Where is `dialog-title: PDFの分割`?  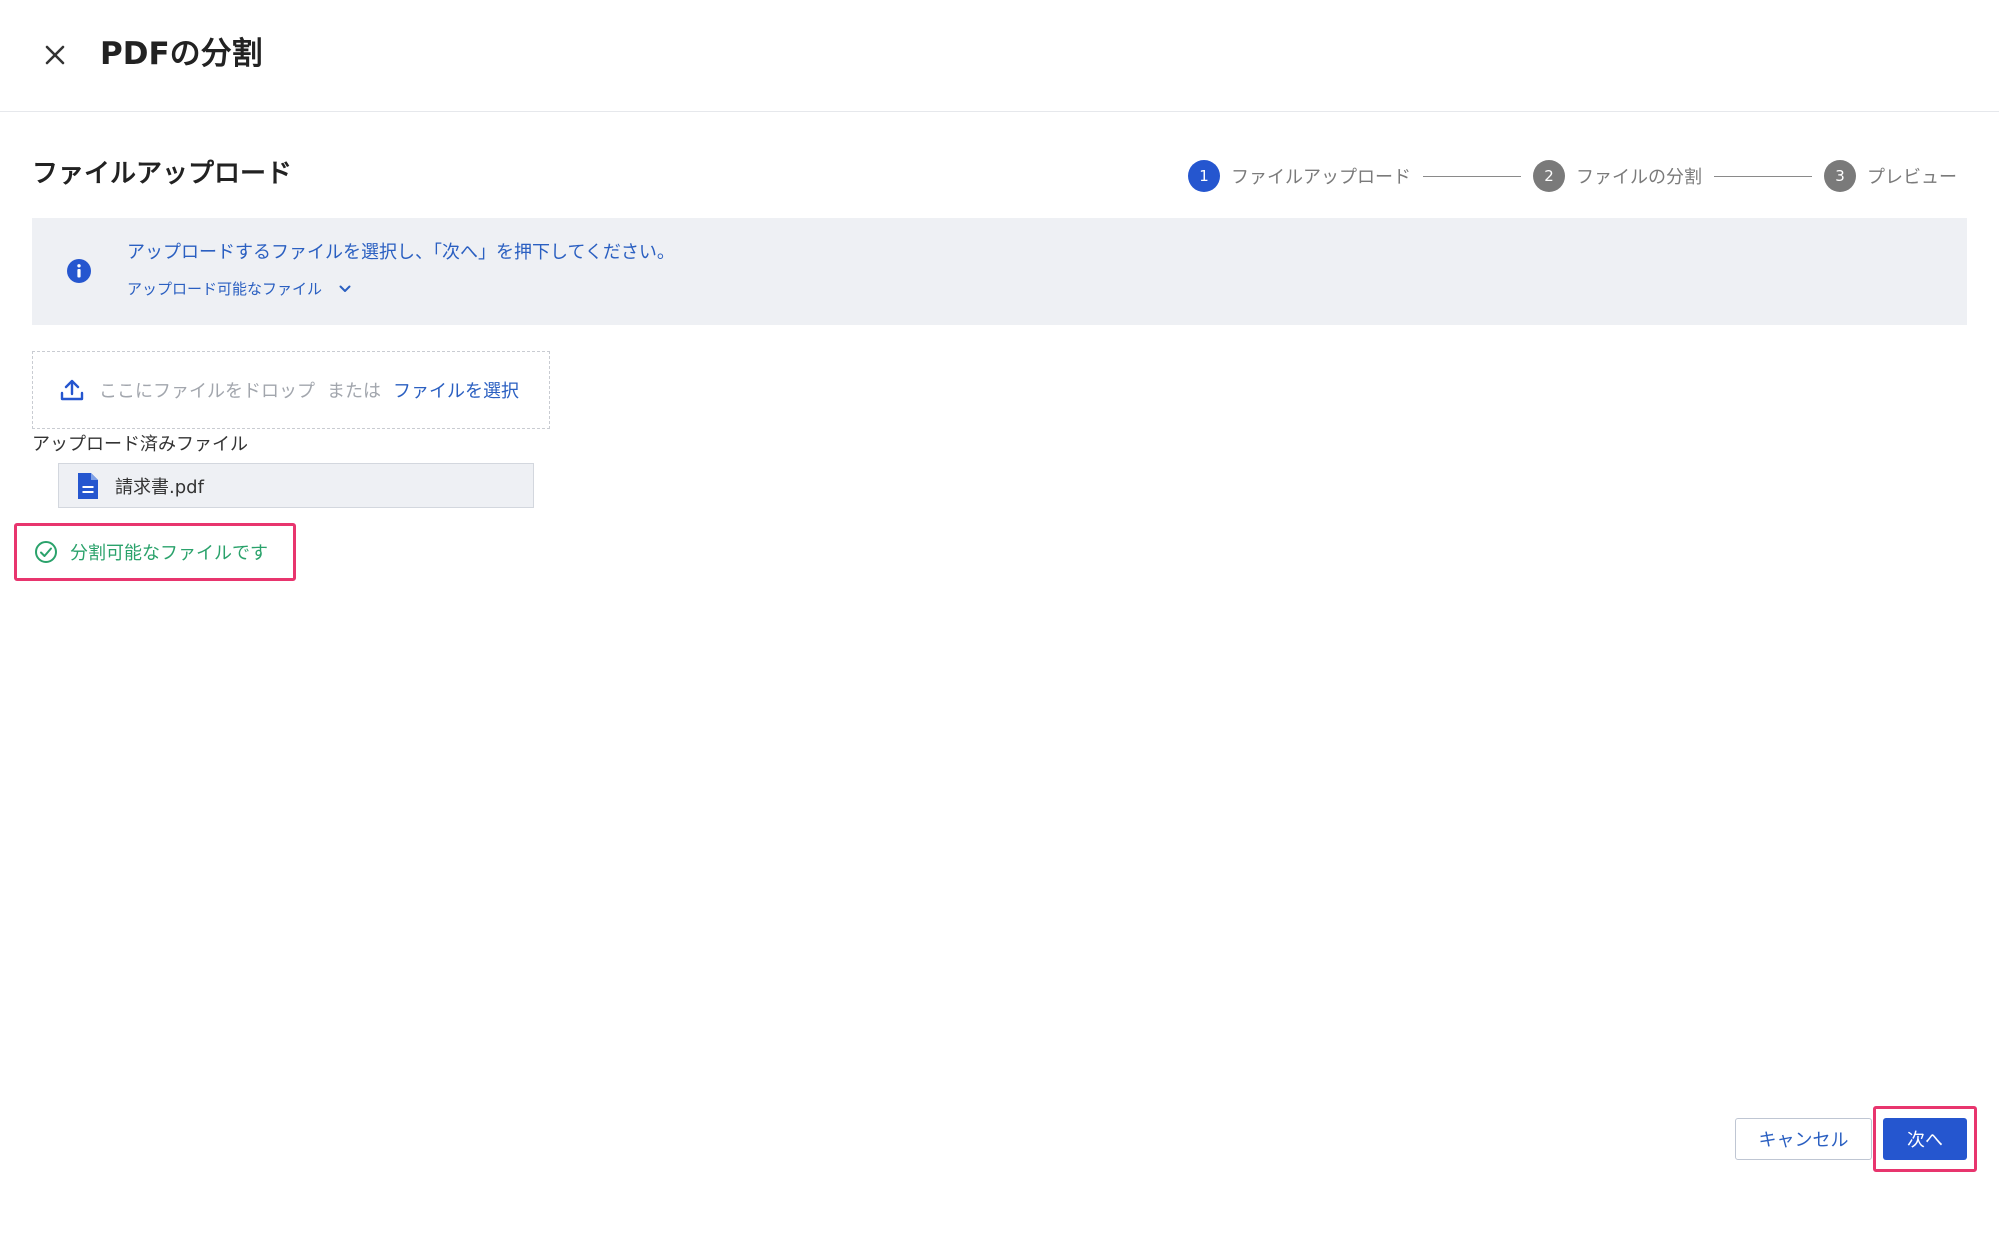
dialog-title: PDFの分割 is located at coordinates (181, 54).